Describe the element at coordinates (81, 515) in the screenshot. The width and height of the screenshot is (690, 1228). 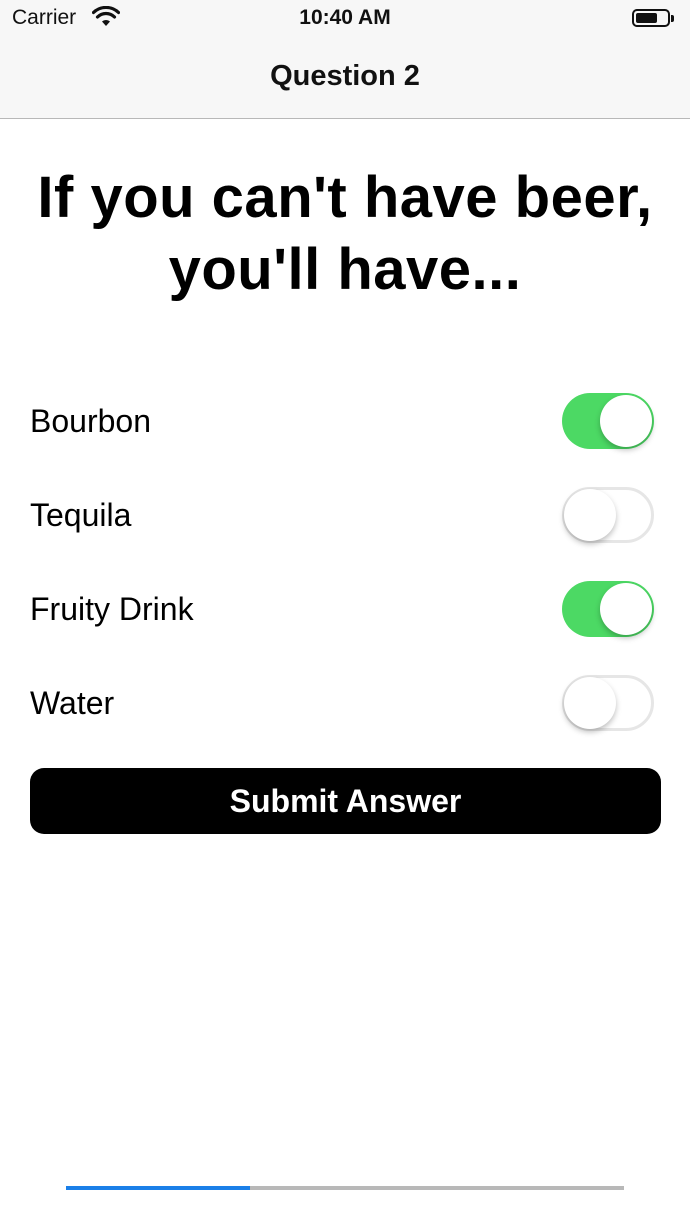
I see `option-label: Tequila` at that location.